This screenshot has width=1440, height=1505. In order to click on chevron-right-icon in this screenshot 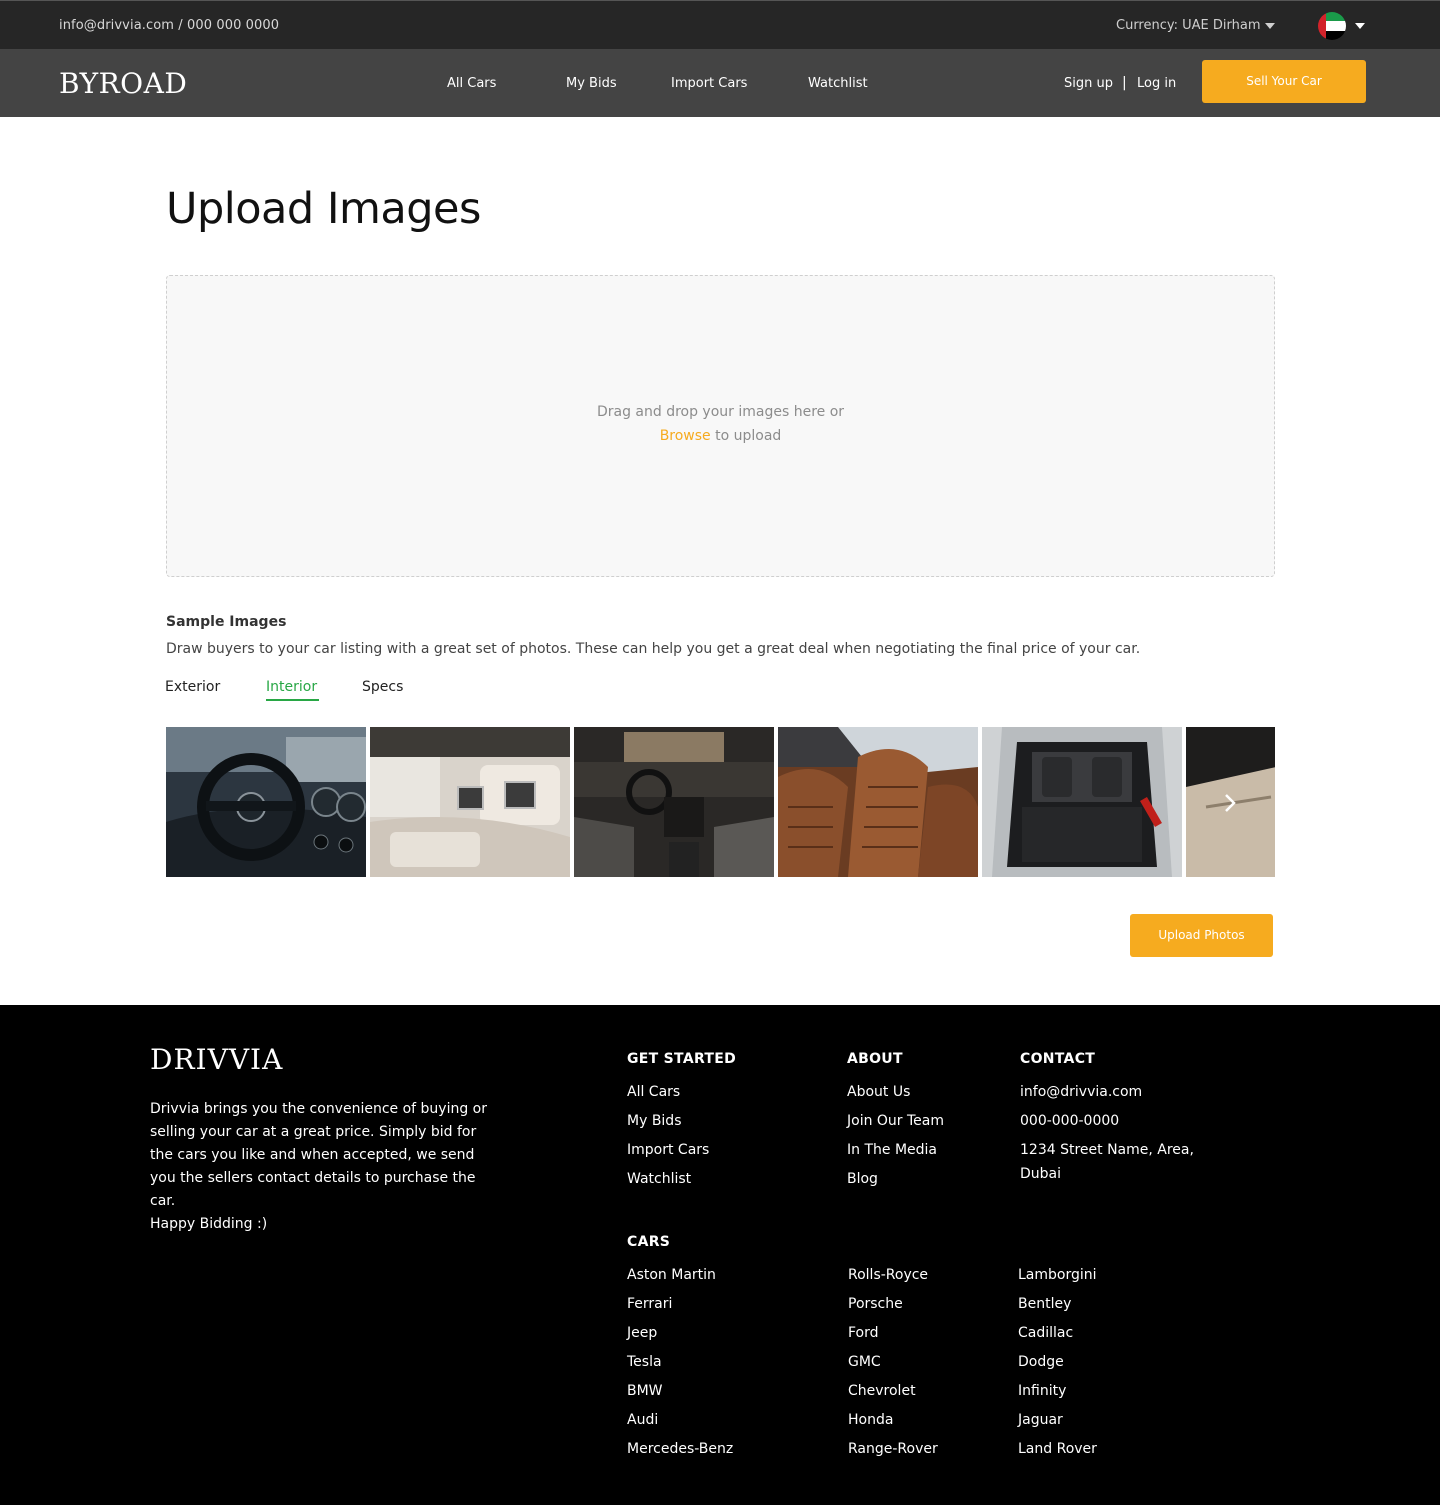, I will do `click(1230, 803)`.